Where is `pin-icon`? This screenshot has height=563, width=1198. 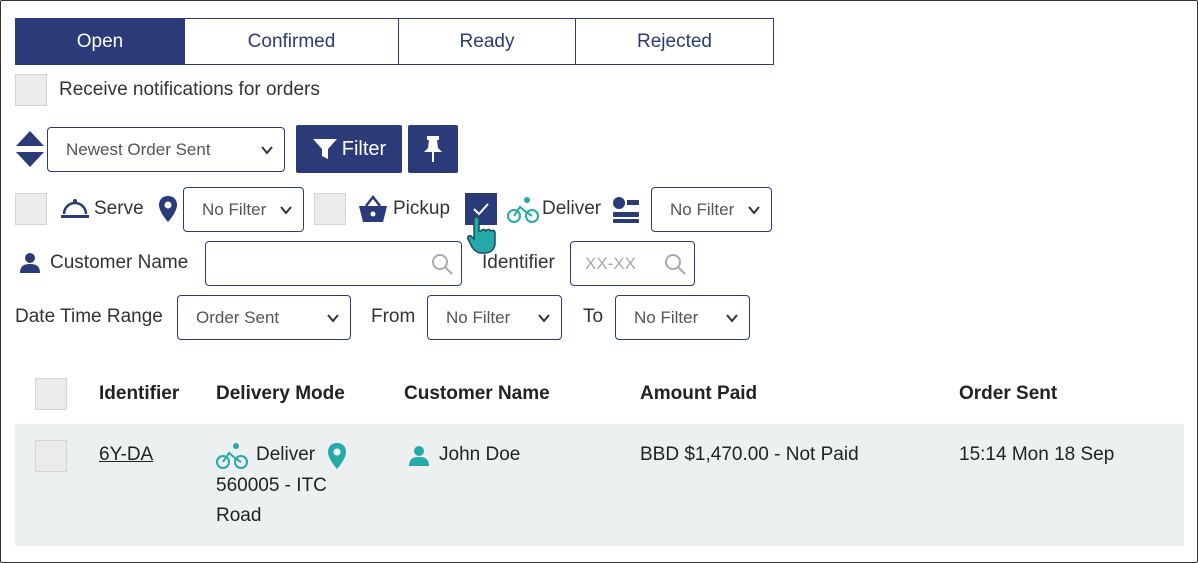
pin-icon is located at coordinates (433, 149).